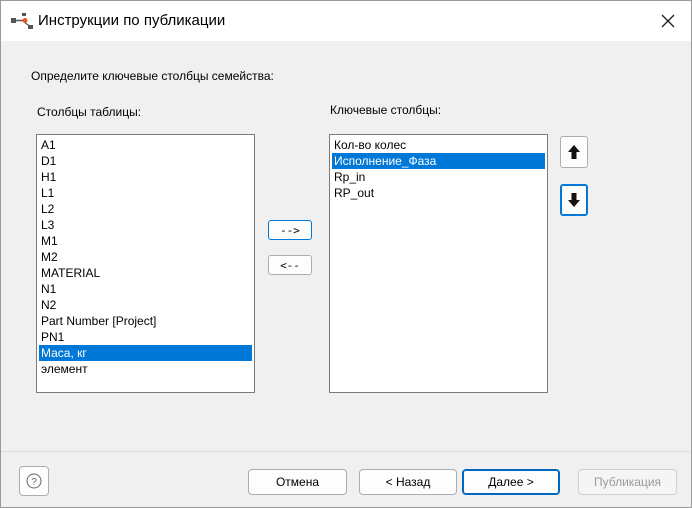 This screenshot has height=508, width=692. I want to click on table-column-item: элемент, so click(145, 369).